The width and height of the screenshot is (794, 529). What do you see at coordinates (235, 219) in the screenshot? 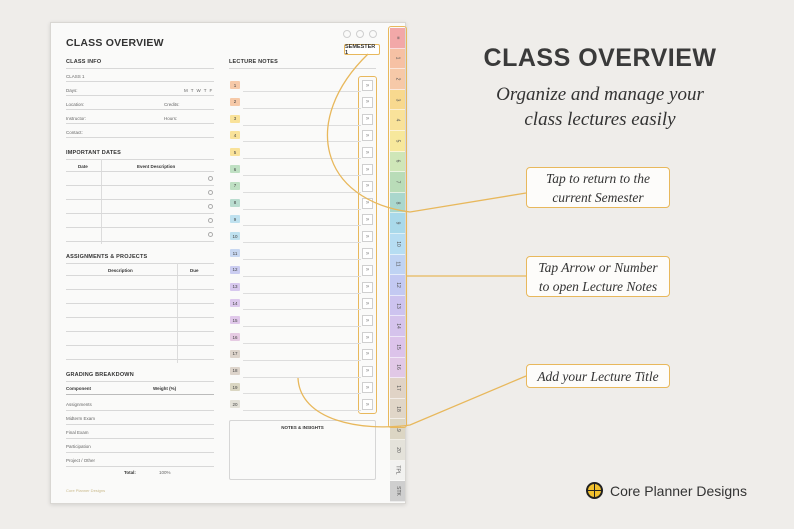
I see `lecture-number-9: 9` at bounding box center [235, 219].